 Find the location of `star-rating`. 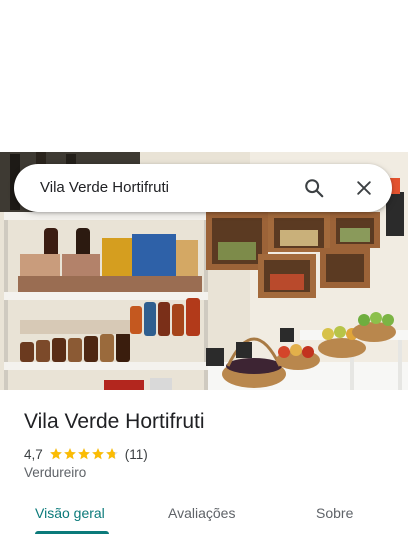

star-rating is located at coordinates (84, 454).